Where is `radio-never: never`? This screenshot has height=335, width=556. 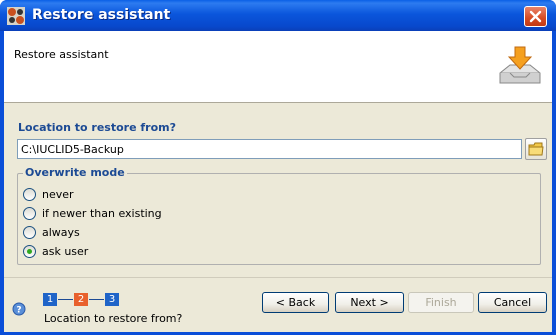
radio-never: never is located at coordinates (48, 194).